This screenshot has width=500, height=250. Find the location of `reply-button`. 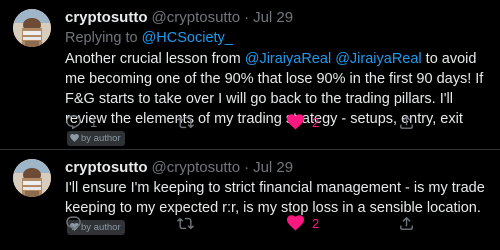

reply-button is located at coordinates (77, 223).